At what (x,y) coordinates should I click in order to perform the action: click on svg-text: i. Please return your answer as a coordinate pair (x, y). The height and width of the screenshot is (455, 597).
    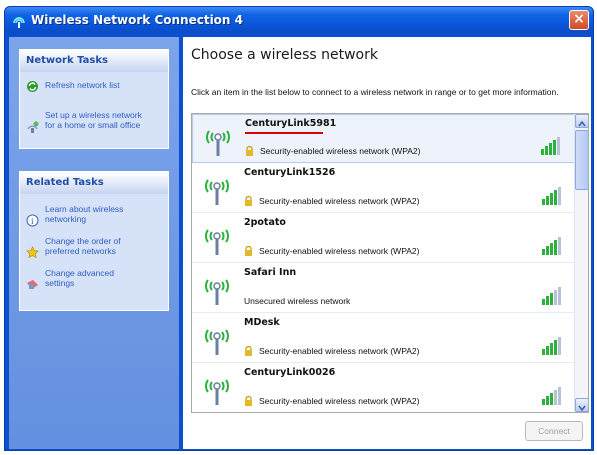
    Looking at the image, I should click on (32, 221).